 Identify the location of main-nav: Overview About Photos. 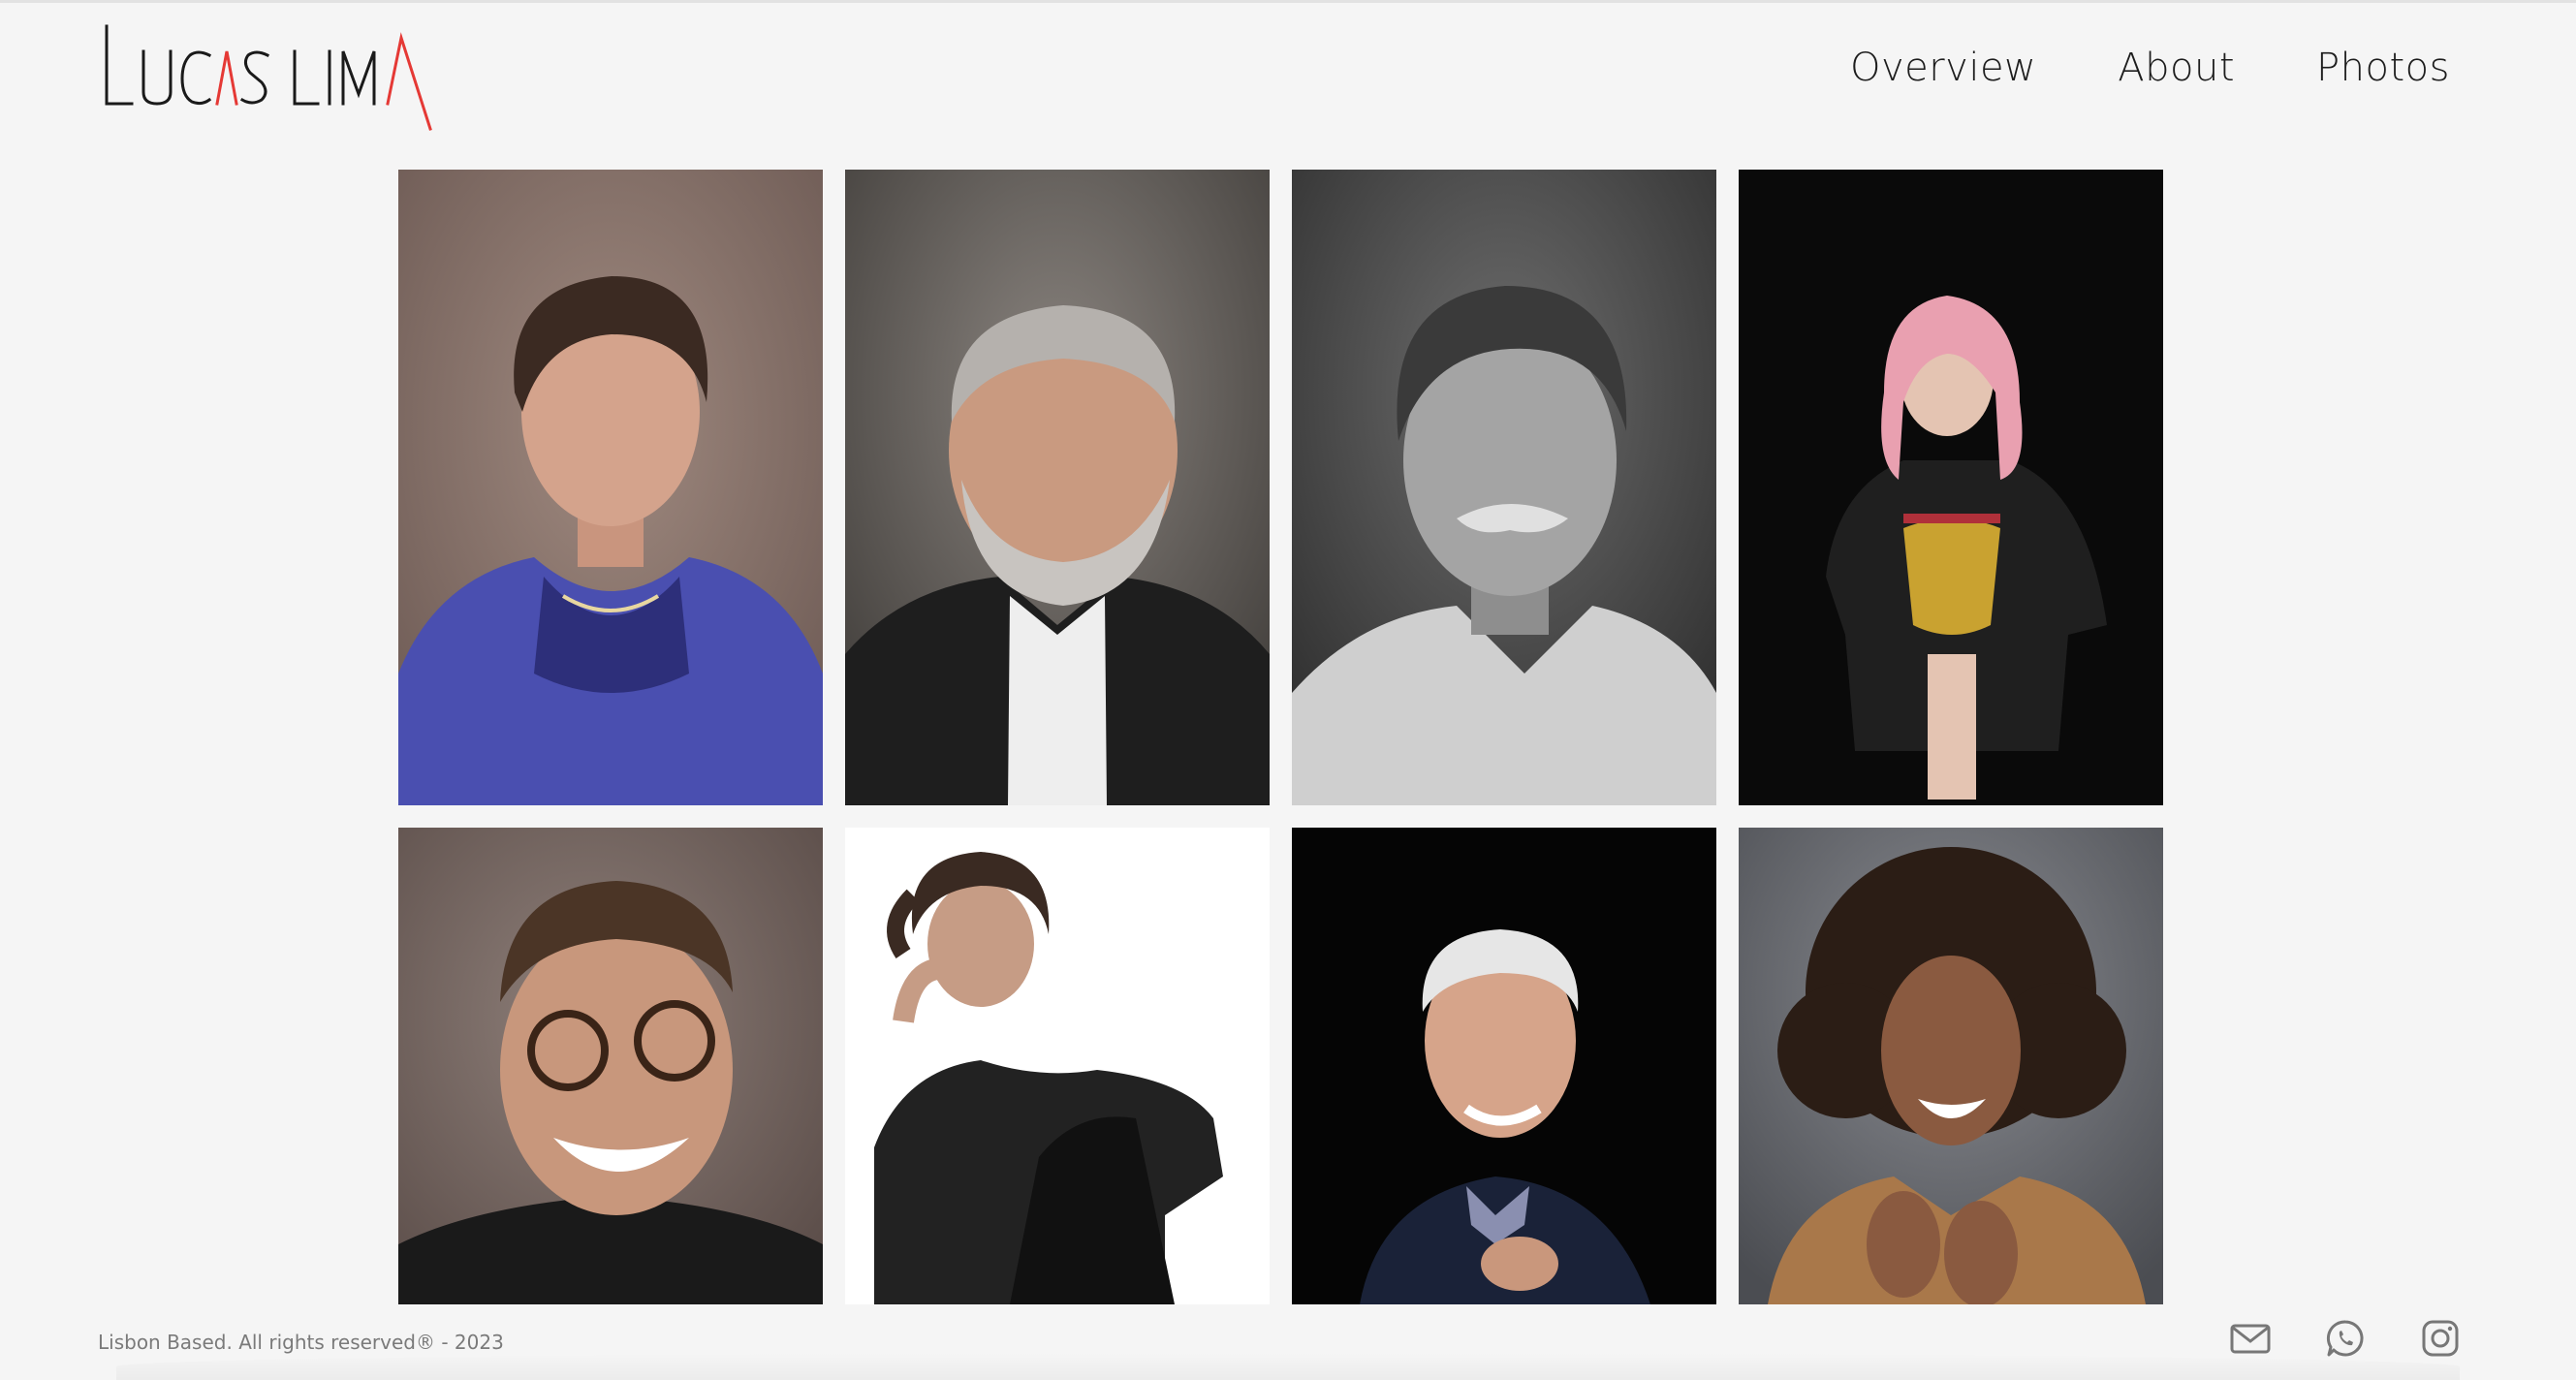
(2150, 68).